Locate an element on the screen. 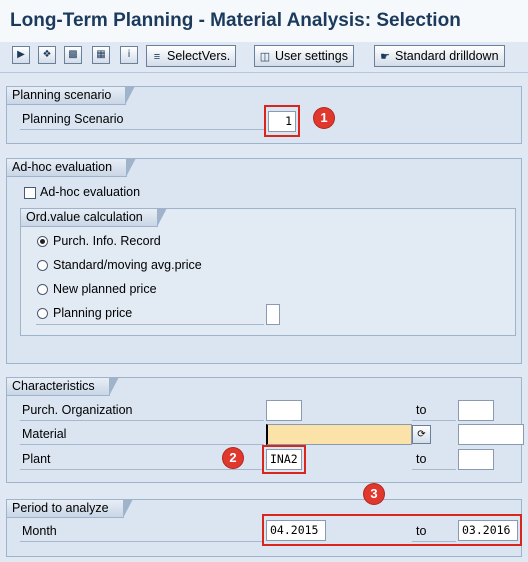 This screenshot has width=528, height=562. radio-standard-moving-avg-price-label: Standard/moving avg.price is located at coordinates (127, 265).